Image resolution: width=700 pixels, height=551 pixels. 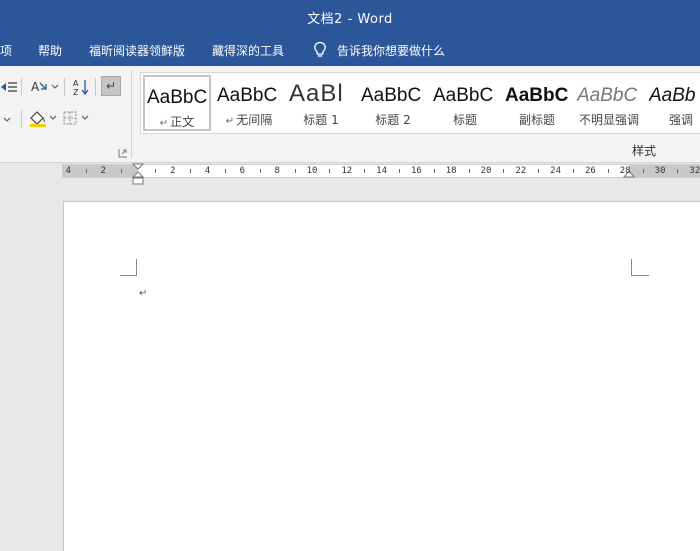 I want to click on tab-options: 项, so click(x=6, y=50).